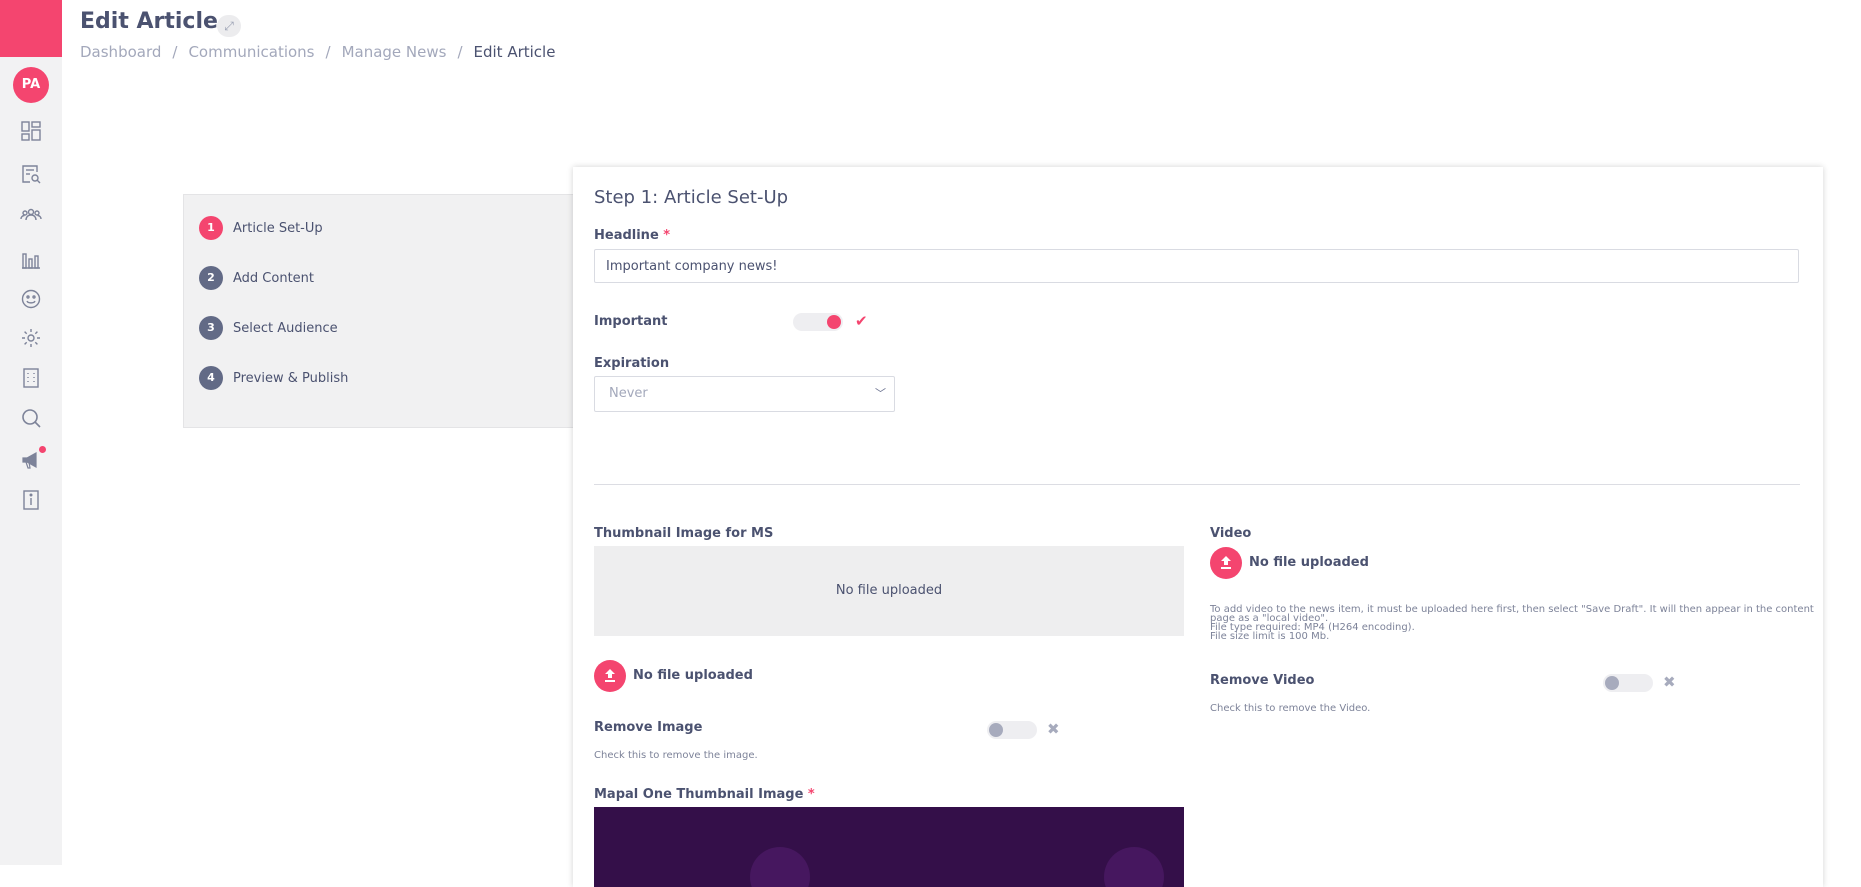 The height and width of the screenshot is (887, 1861). Describe the element at coordinates (691, 197) in the screenshot. I see `card-title: Step 1: Article Set-Up` at that location.